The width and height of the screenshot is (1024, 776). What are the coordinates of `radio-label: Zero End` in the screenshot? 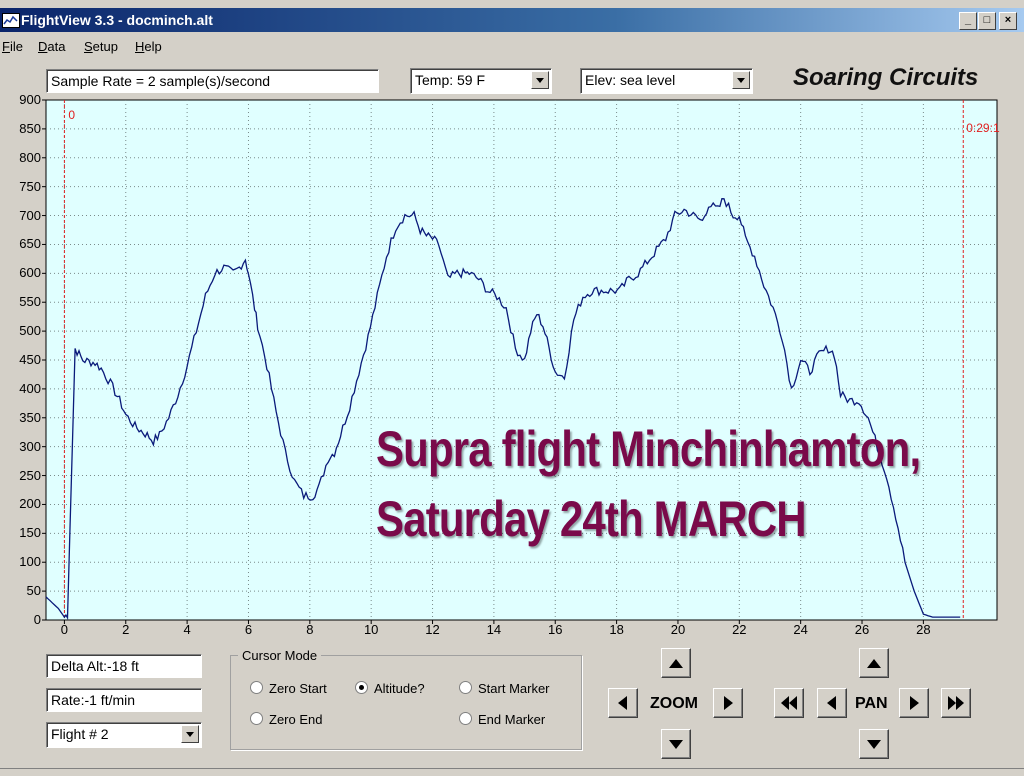 It's located at (296, 719).